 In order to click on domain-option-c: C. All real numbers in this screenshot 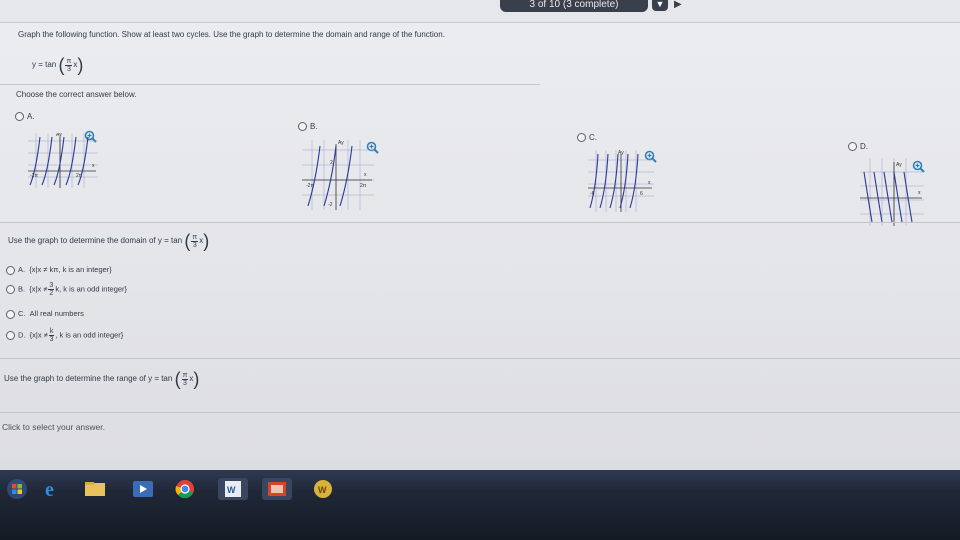, I will do `click(45, 314)`.